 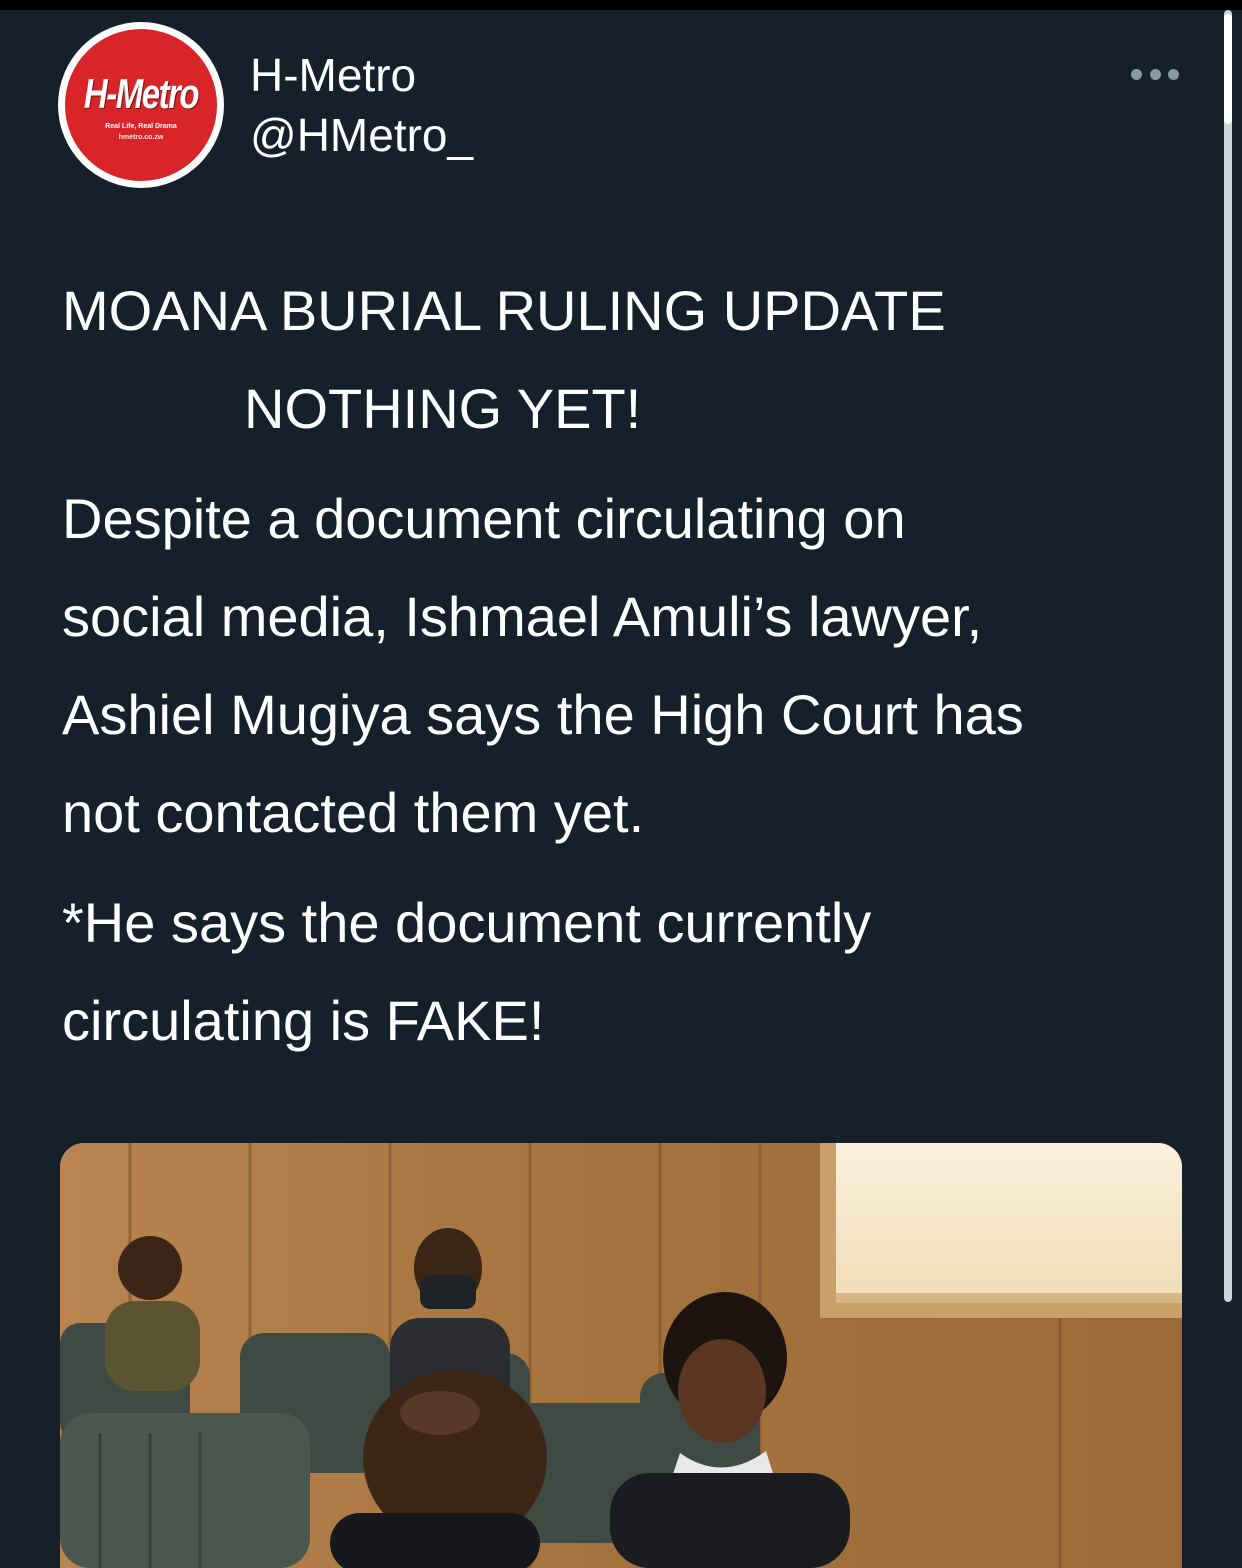 I want to click on more-horizontal-icon, so click(x=1155, y=74).